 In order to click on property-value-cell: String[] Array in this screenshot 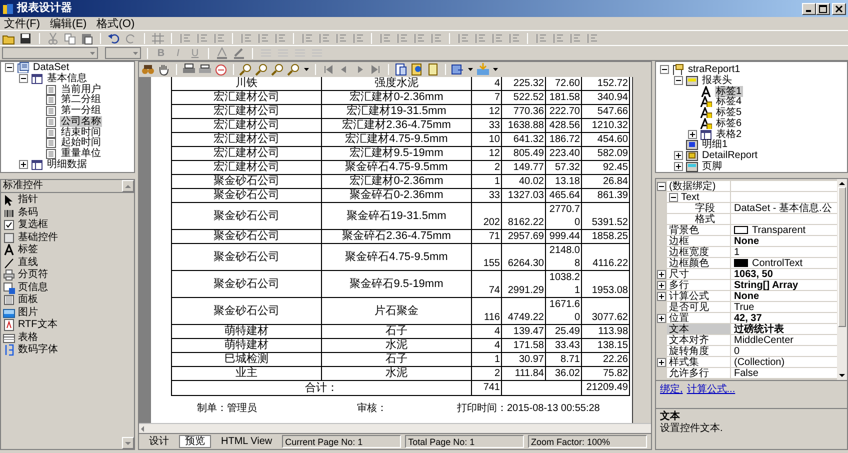, I will do `click(784, 285)`.